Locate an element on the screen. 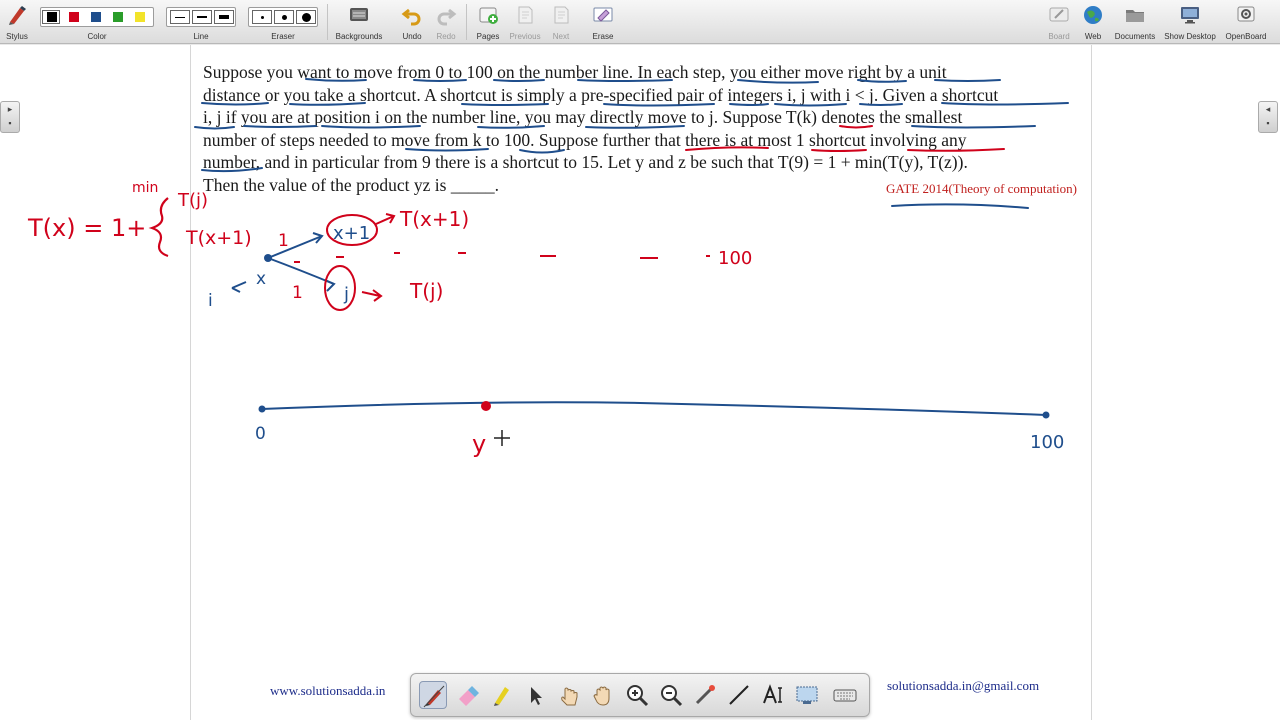 Image resolution: width=1280 pixels, height=720 pixels. line-width-thin is located at coordinates (180, 17).